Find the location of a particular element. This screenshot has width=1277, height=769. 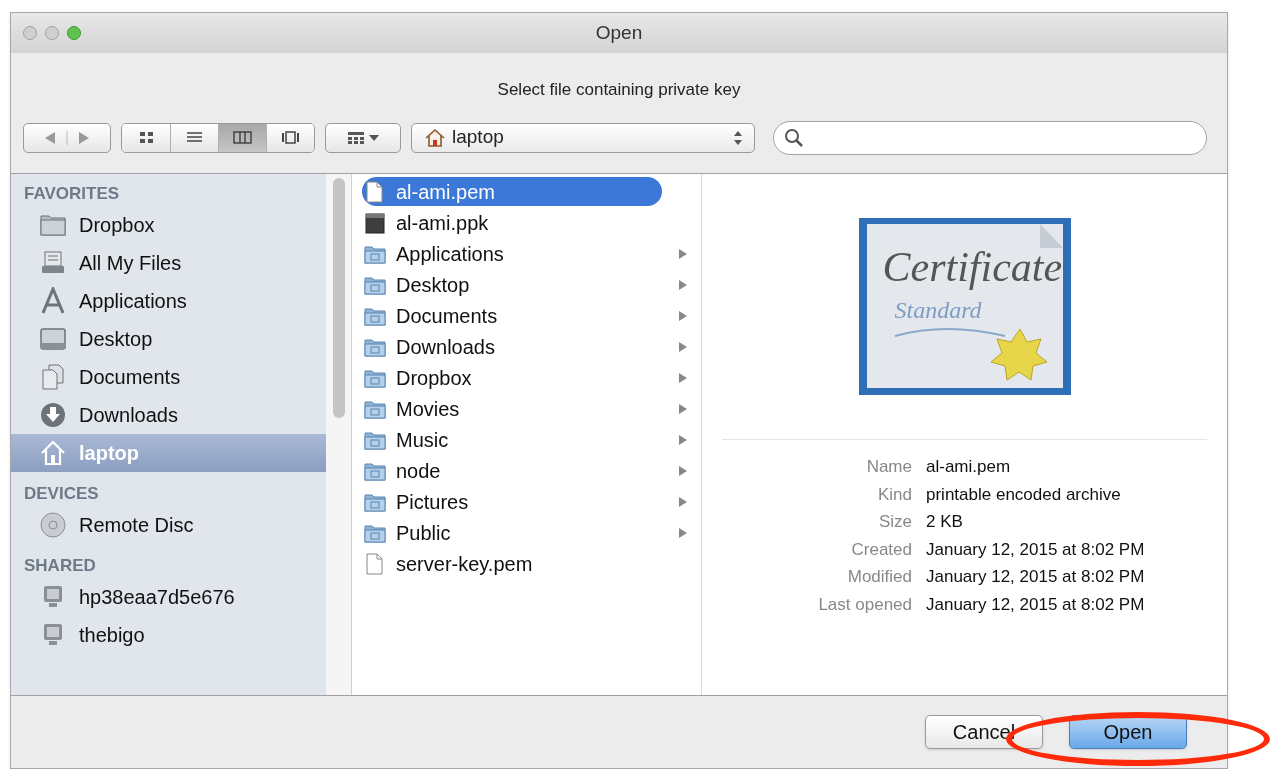

info-value: printable encoded archive is located at coordinates (1024, 494).